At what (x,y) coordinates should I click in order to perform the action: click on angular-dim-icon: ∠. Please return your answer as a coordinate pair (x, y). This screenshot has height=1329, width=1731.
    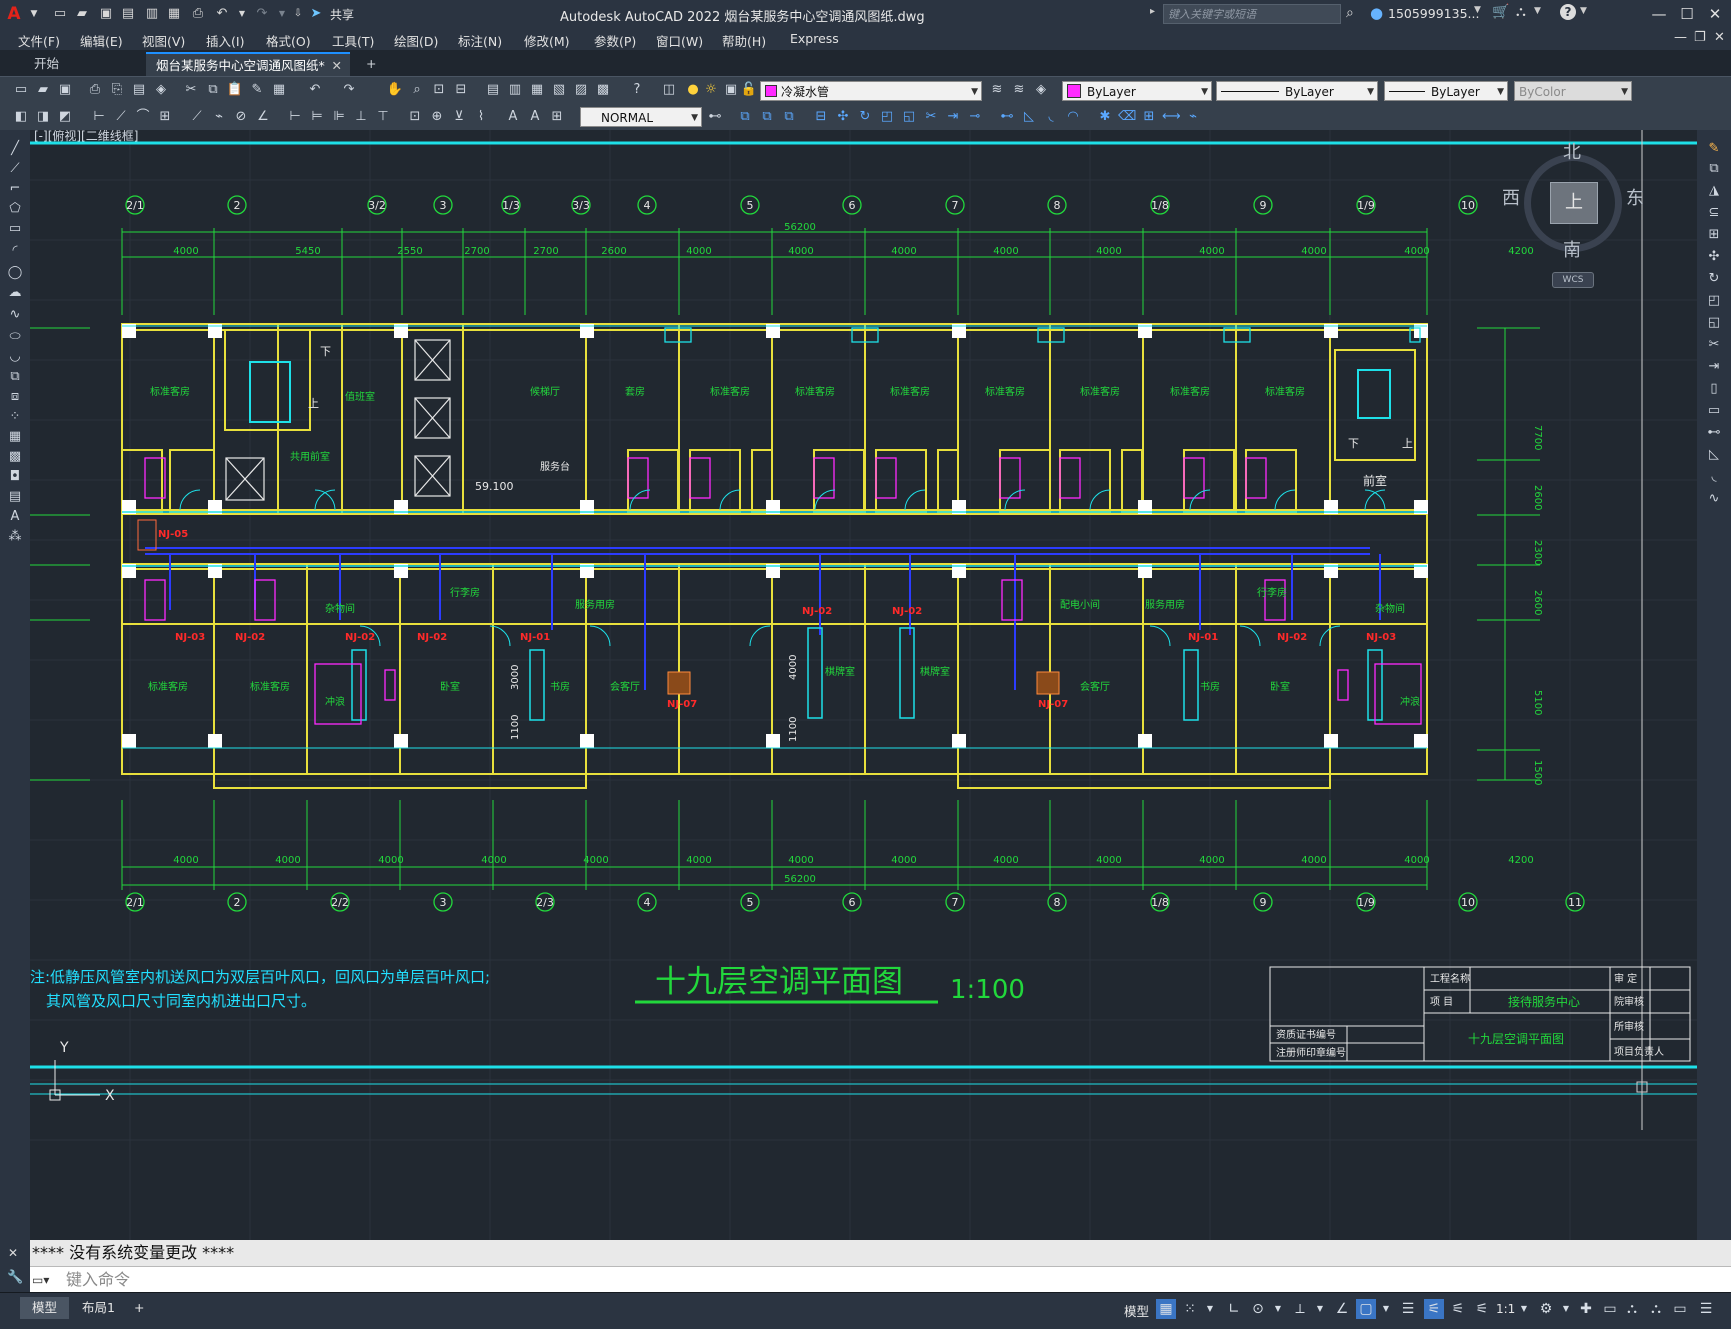
    Looking at the image, I should click on (263, 117).